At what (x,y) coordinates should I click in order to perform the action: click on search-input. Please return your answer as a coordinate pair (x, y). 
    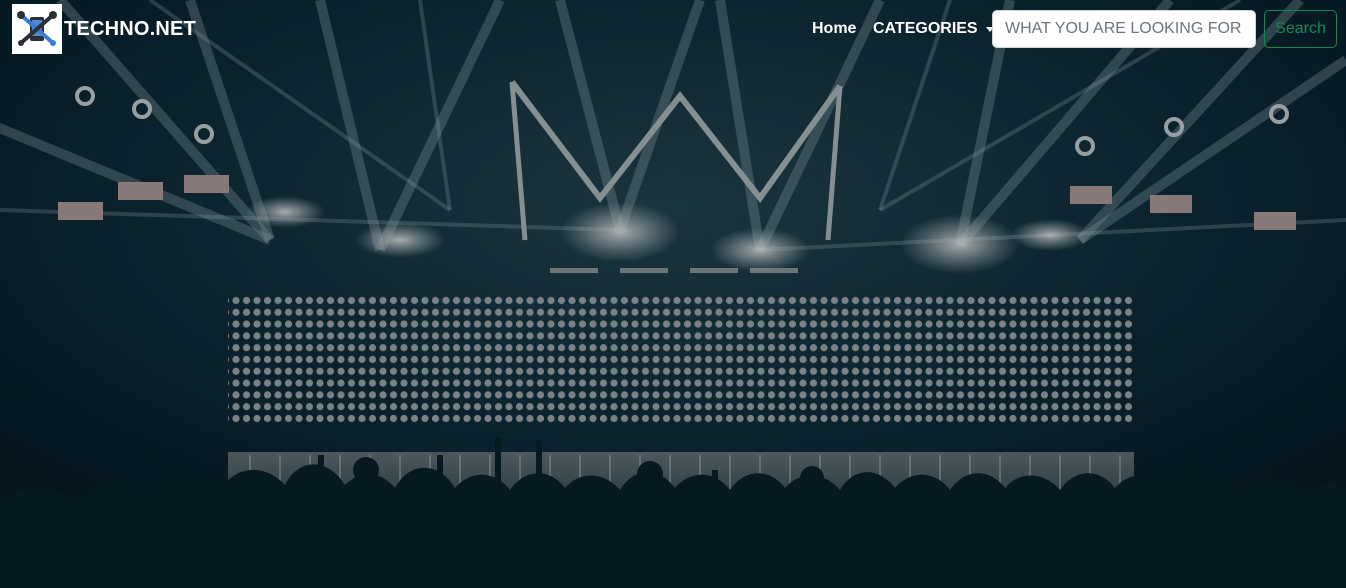
    Looking at the image, I should click on (1124, 29).